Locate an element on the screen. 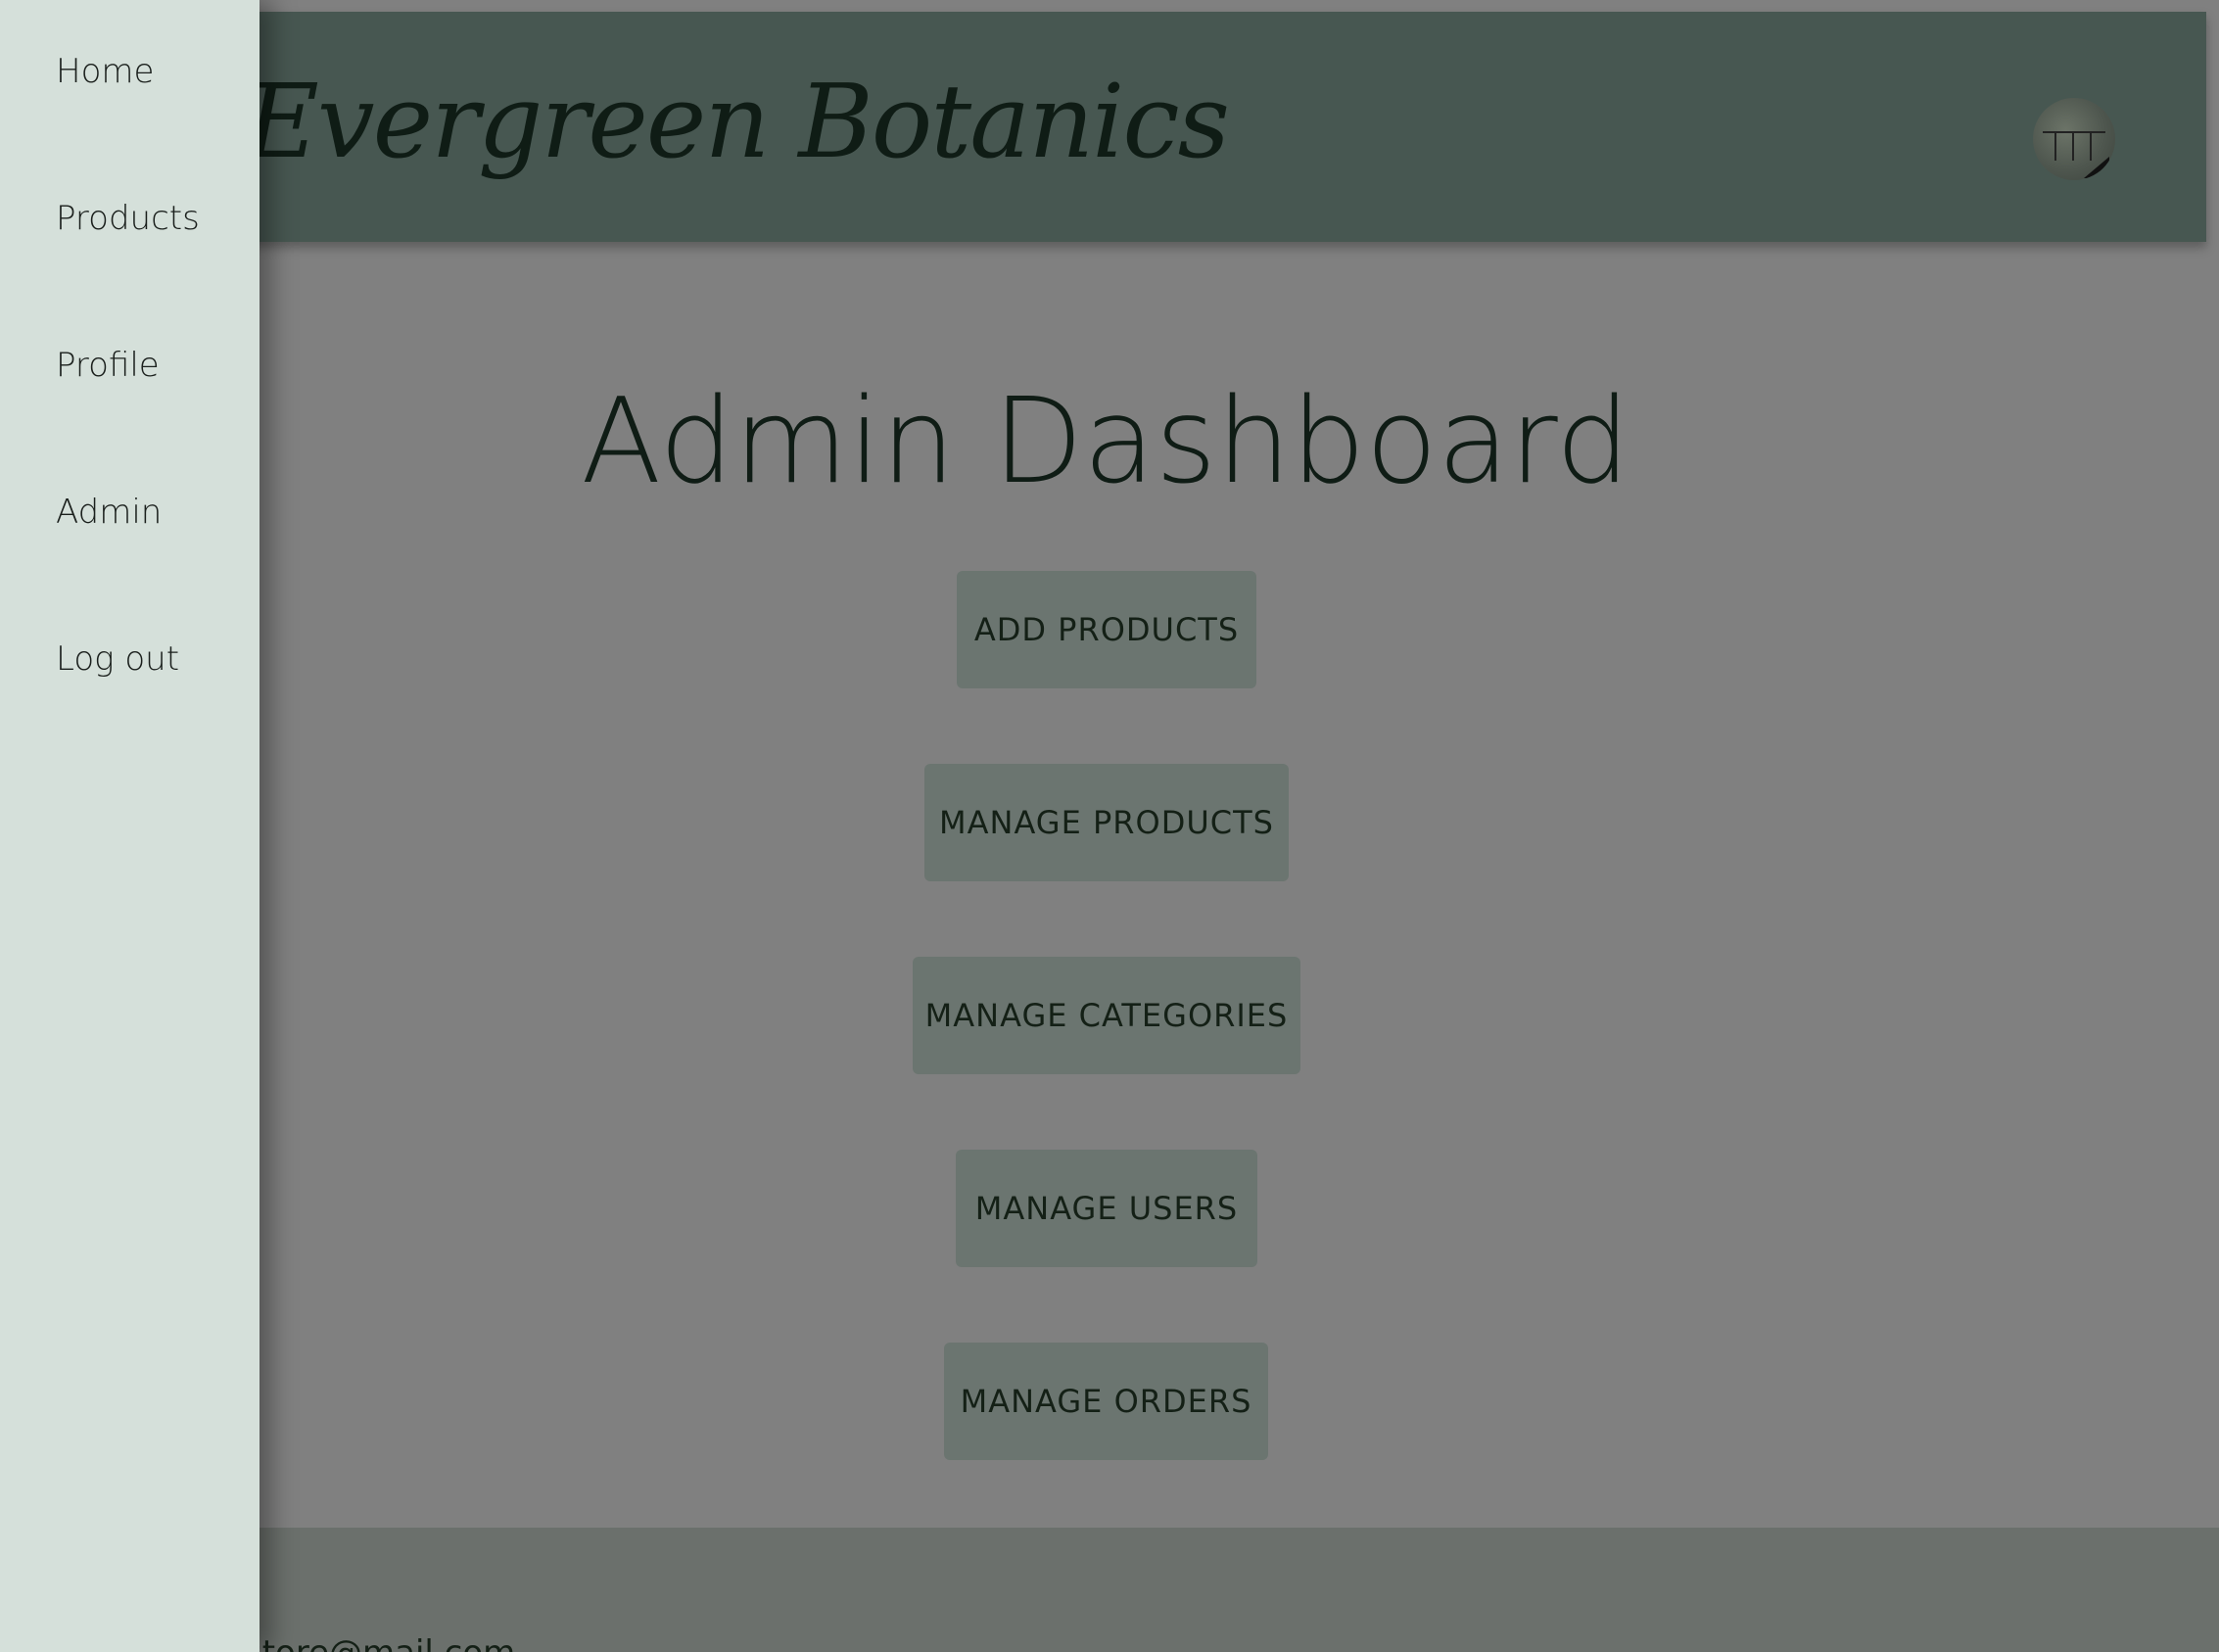 The image size is (2219, 1652). manage-users-button: MANAGE USERS is located at coordinates (1106, 1208).